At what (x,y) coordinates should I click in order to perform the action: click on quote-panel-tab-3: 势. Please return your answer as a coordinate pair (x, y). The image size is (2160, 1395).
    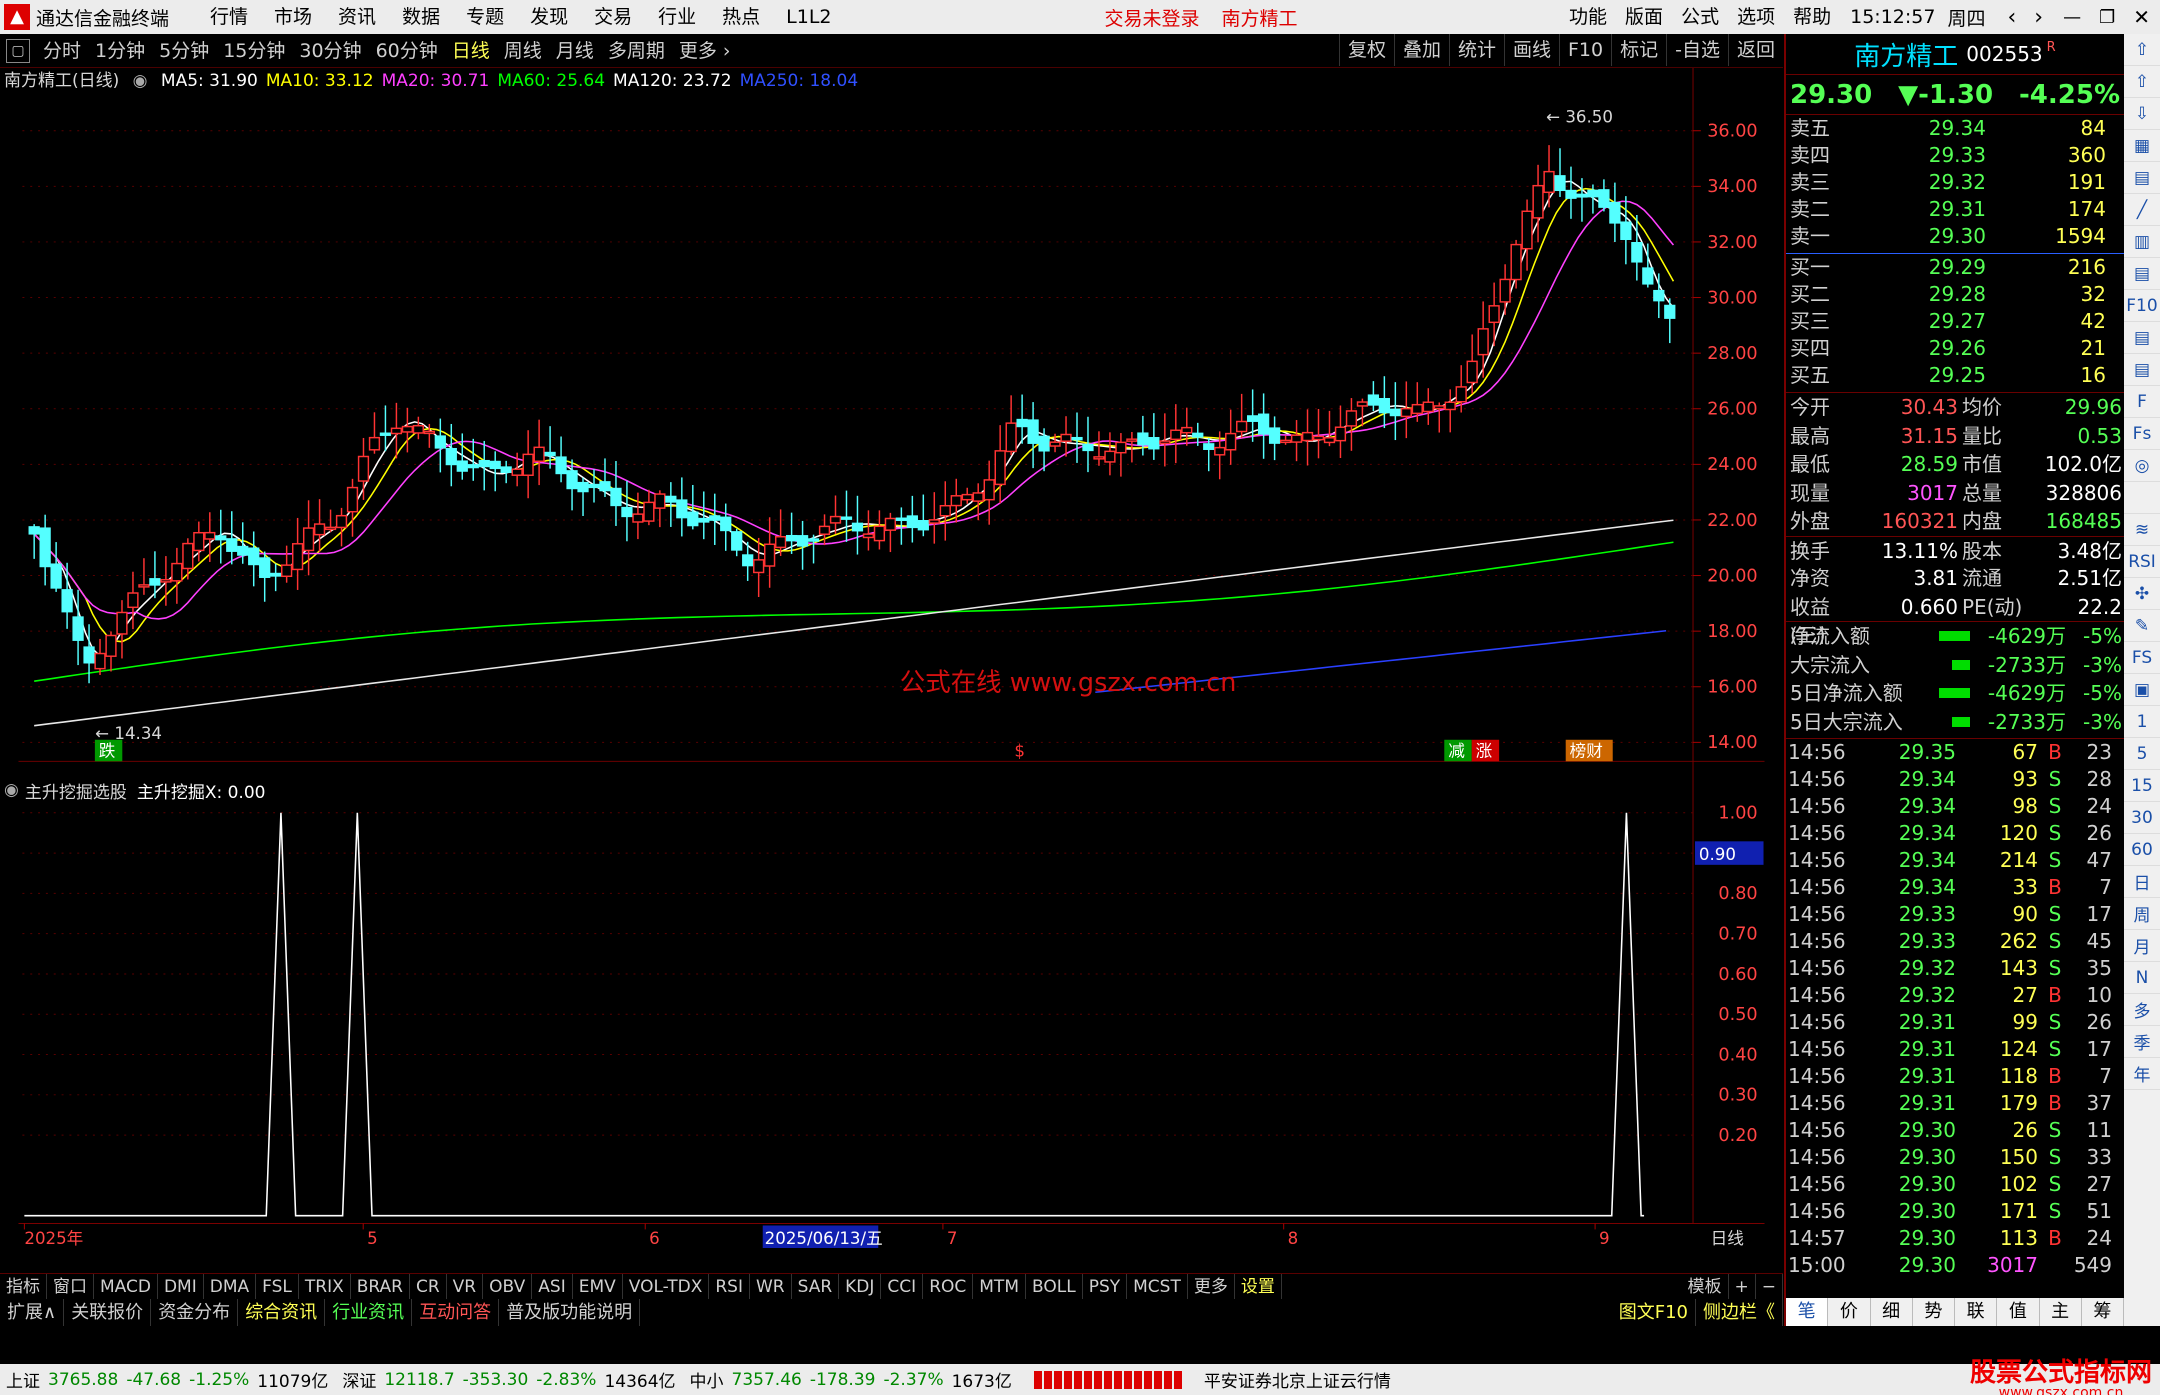
    Looking at the image, I should click on (1934, 1312).